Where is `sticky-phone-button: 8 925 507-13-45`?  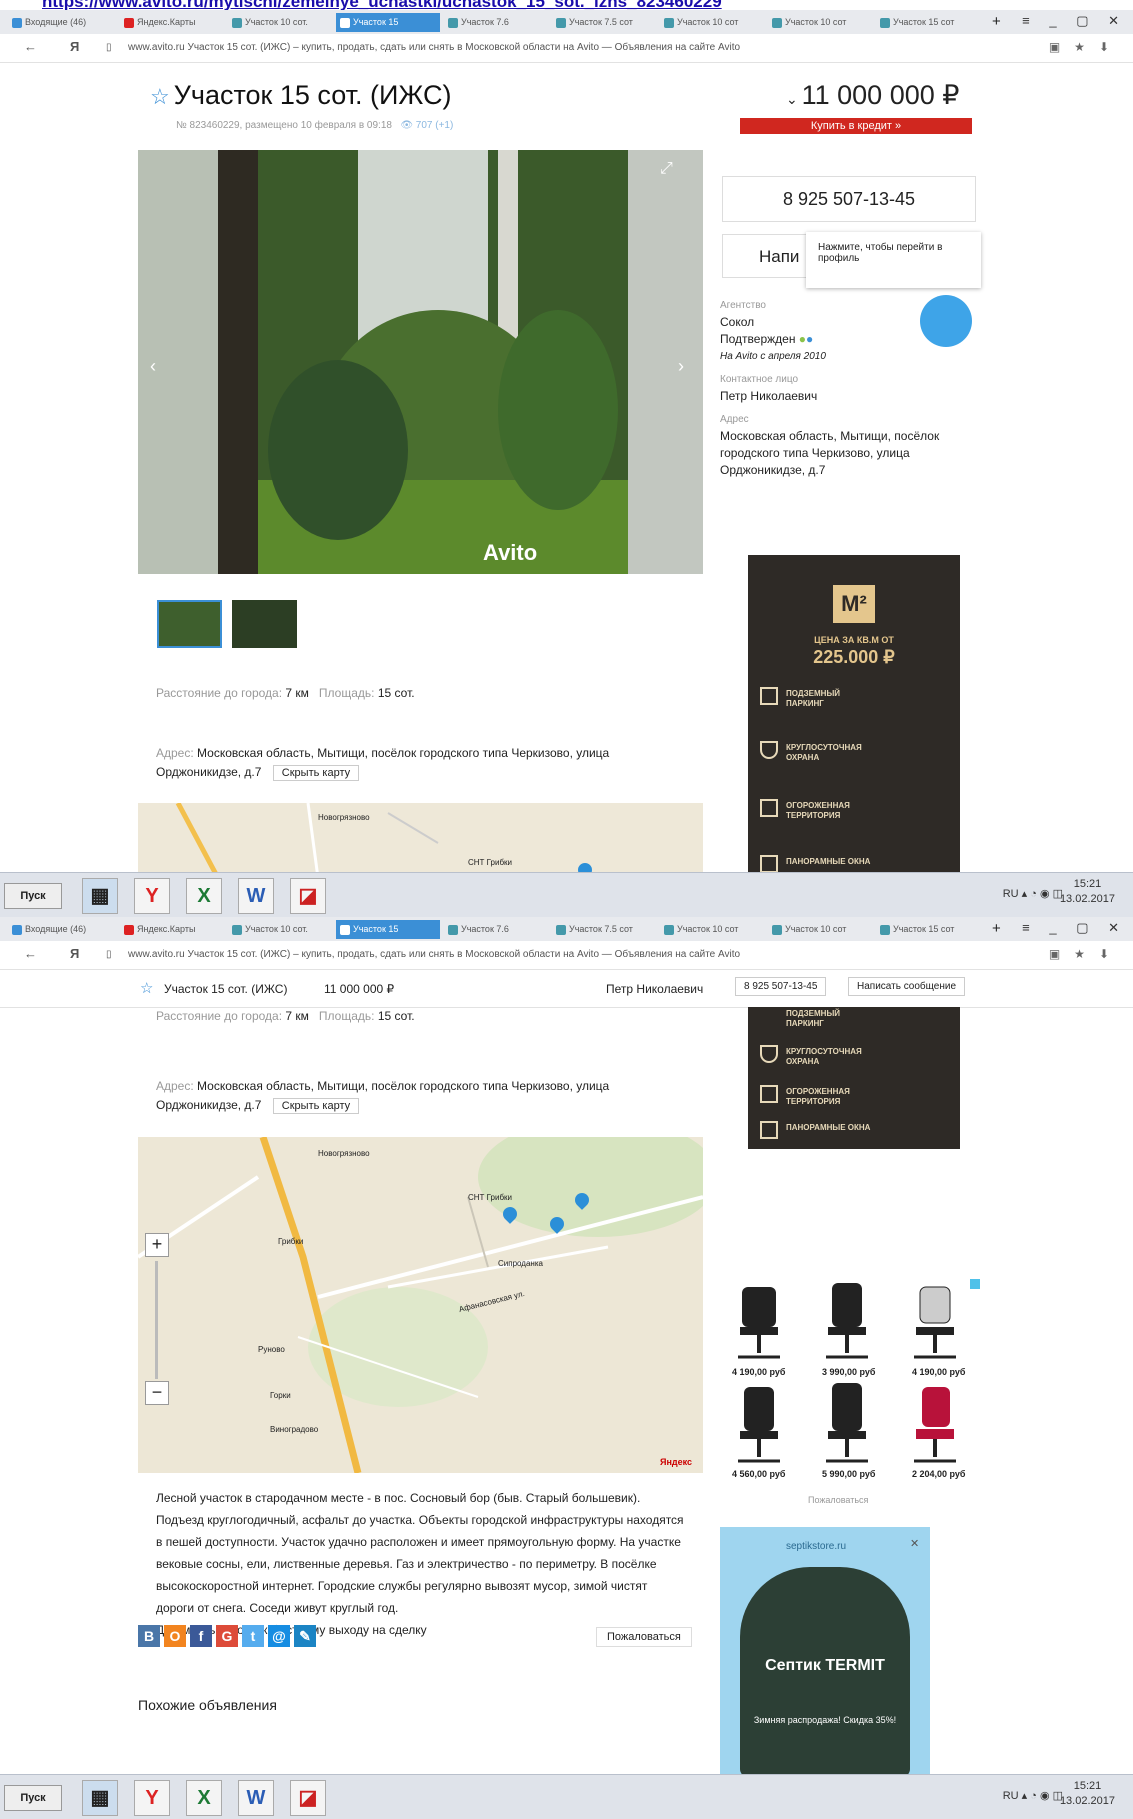 sticky-phone-button: 8 925 507-13-45 is located at coordinates (781, 986).